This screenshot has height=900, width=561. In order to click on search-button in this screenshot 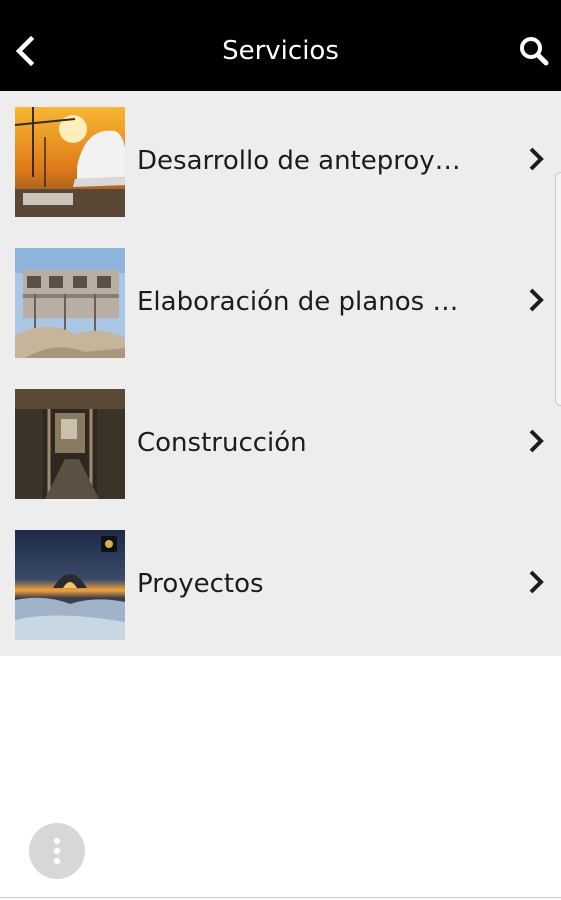, I will do `click(534, 51)`.